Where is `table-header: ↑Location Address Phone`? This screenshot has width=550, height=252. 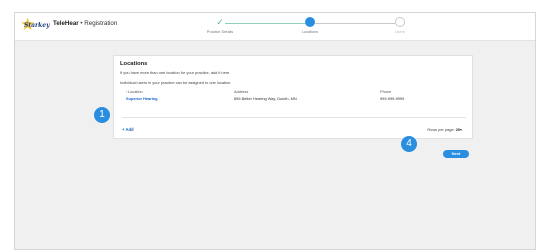 table-header: ↑Location Address Phone is located at coordinates (294, 92).